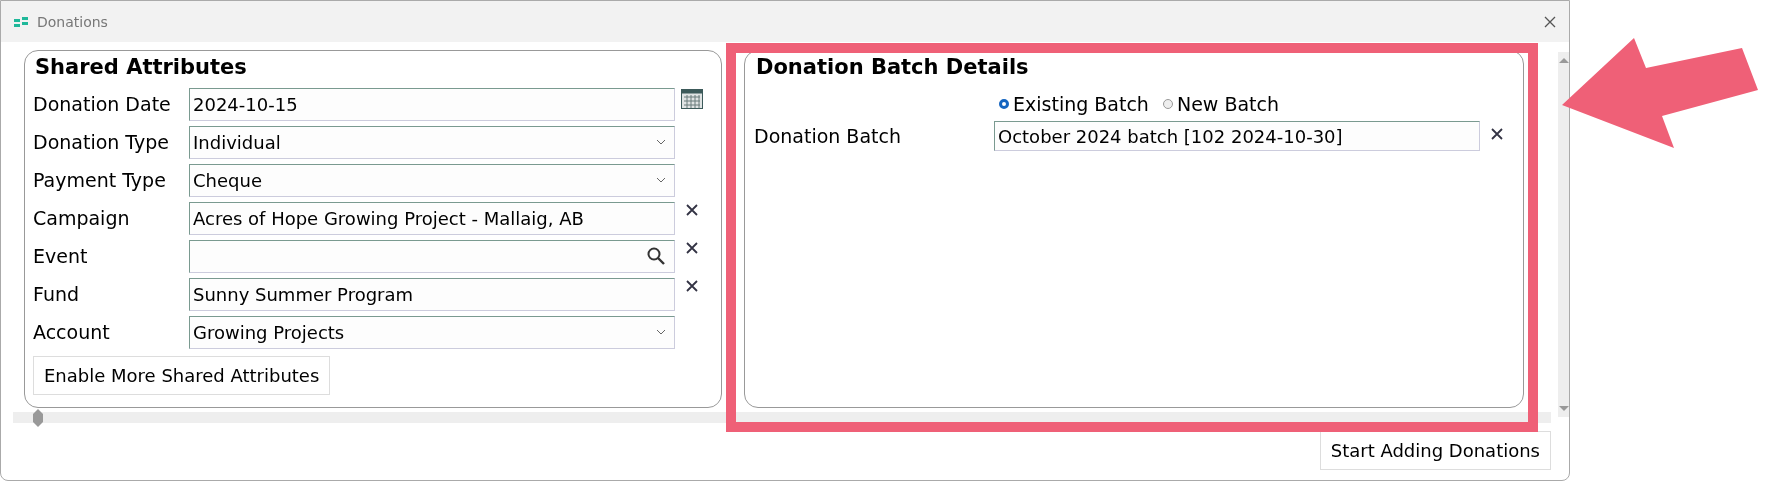  Describe the element at coordinates (57, 294) in the screenshot. I see `field-label: Fund` at that location.